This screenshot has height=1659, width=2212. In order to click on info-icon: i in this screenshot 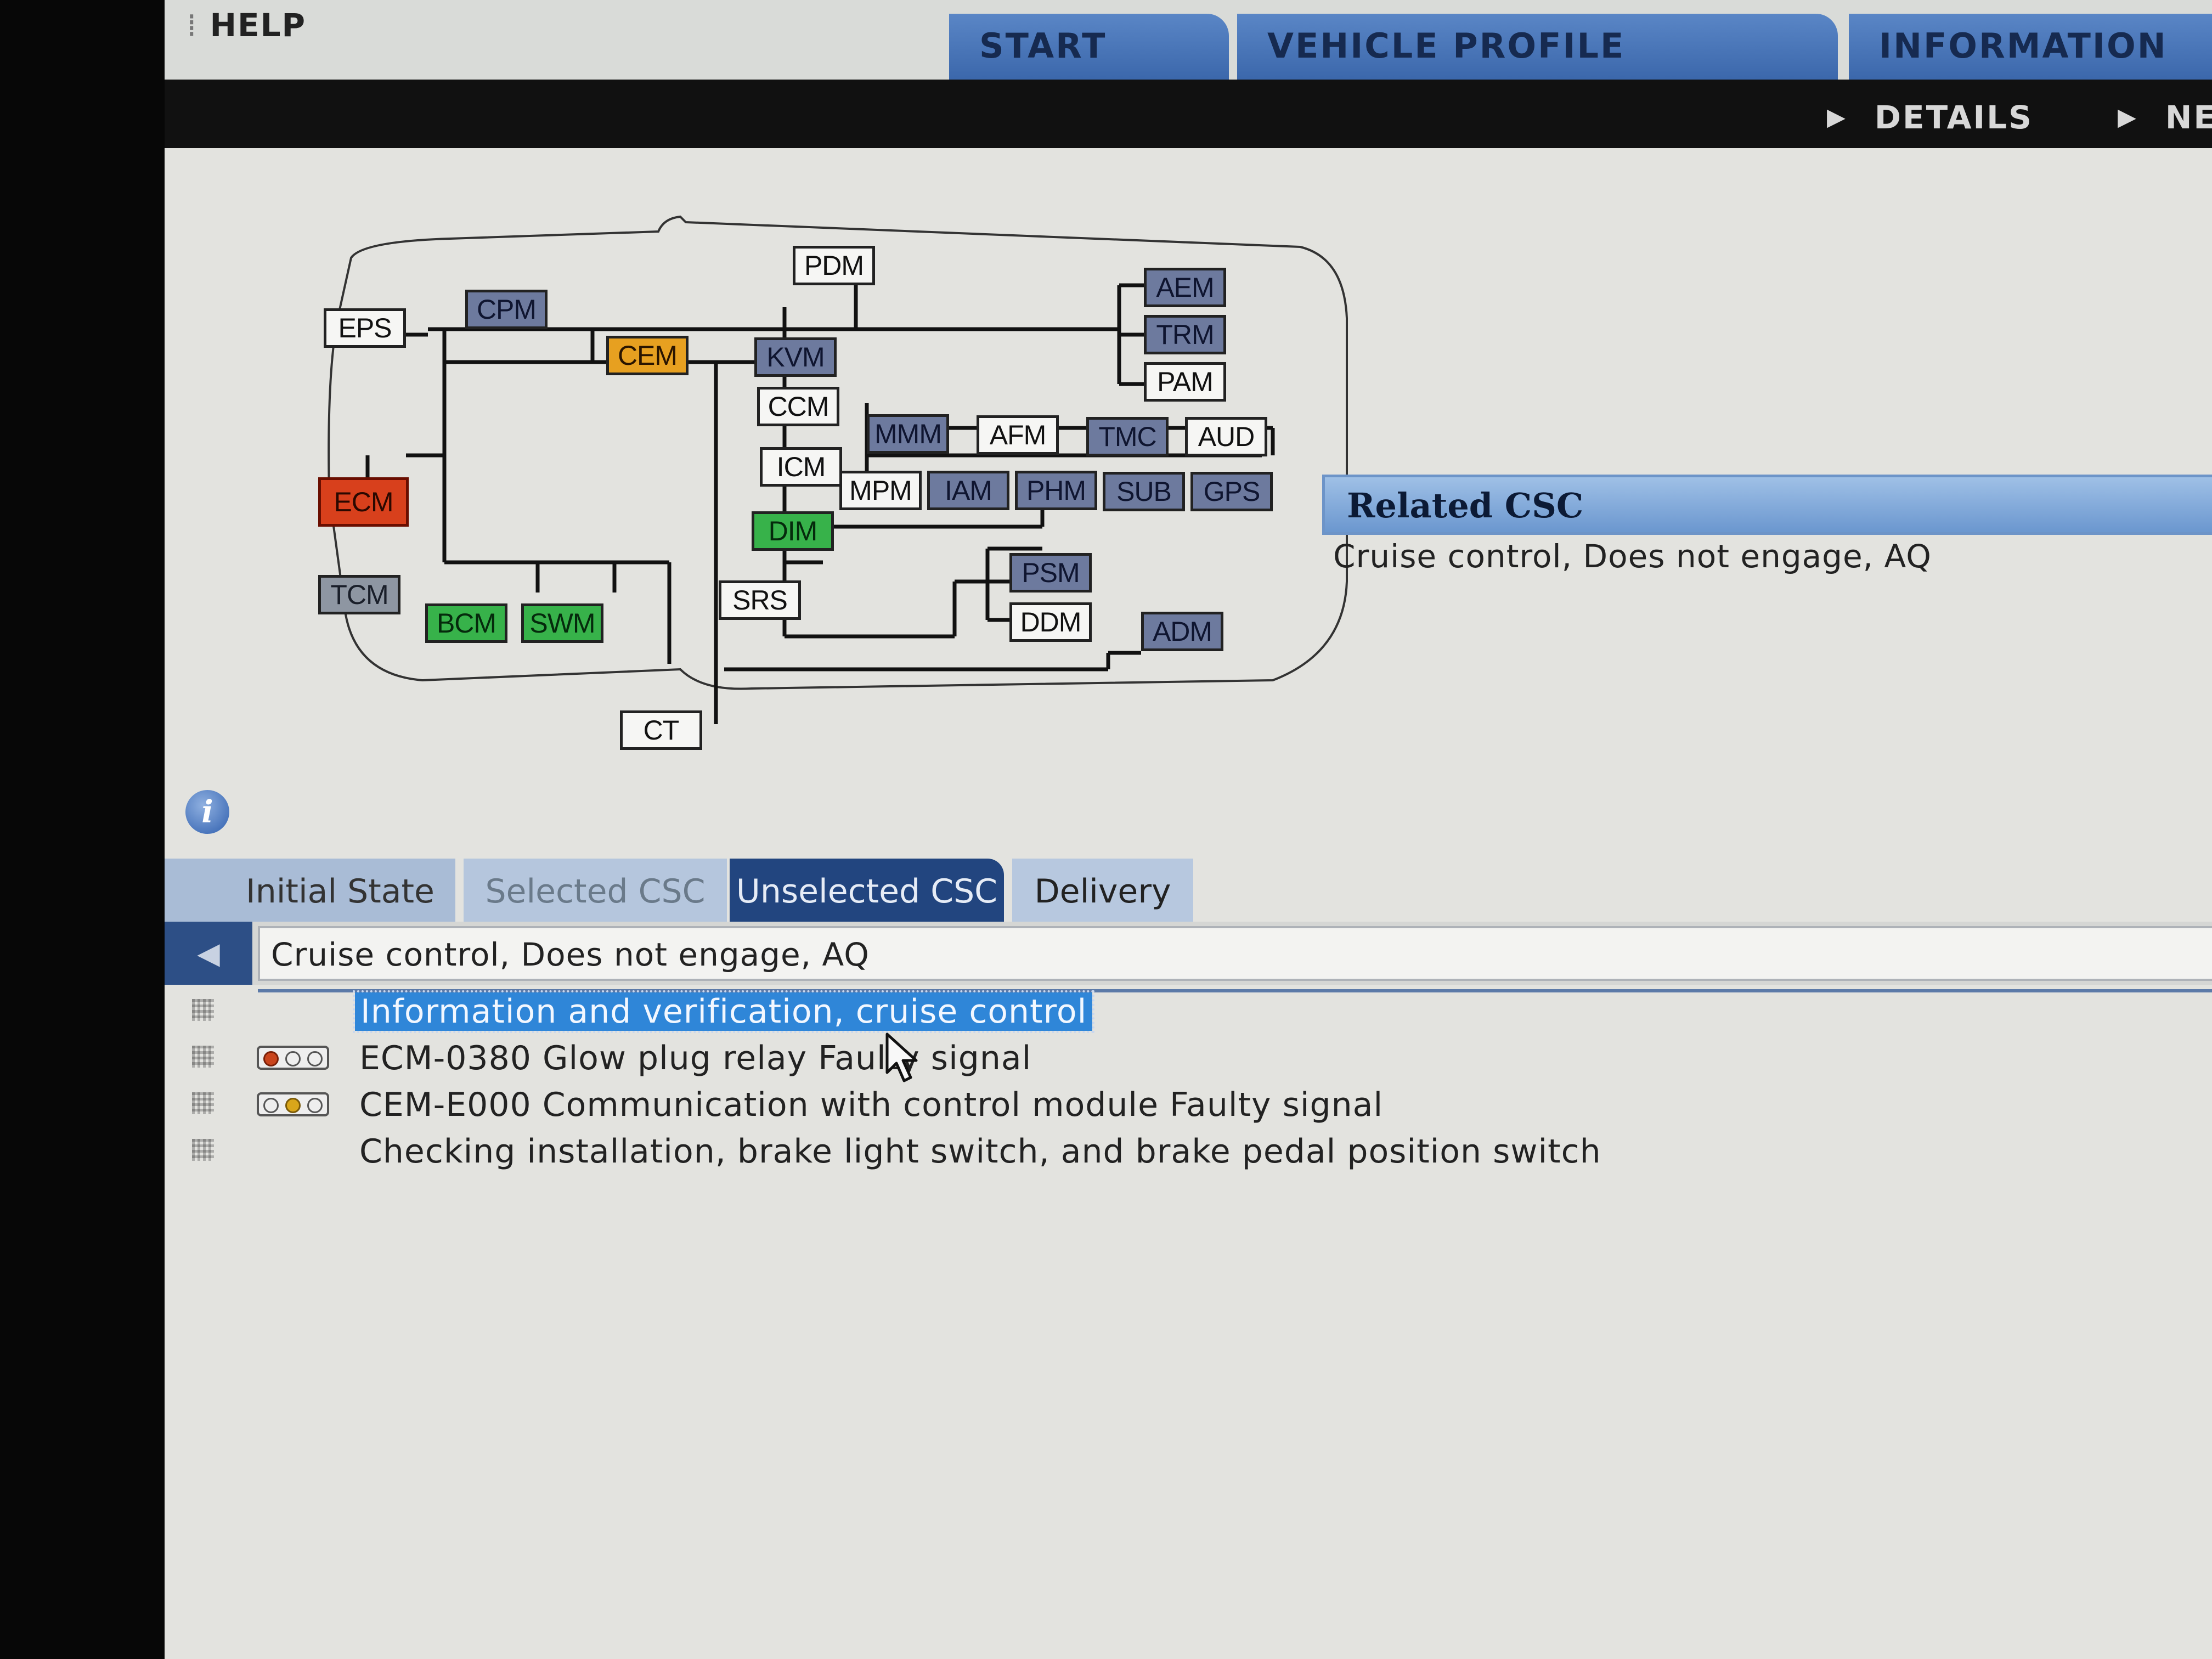, I will do `click(207, 812)`.